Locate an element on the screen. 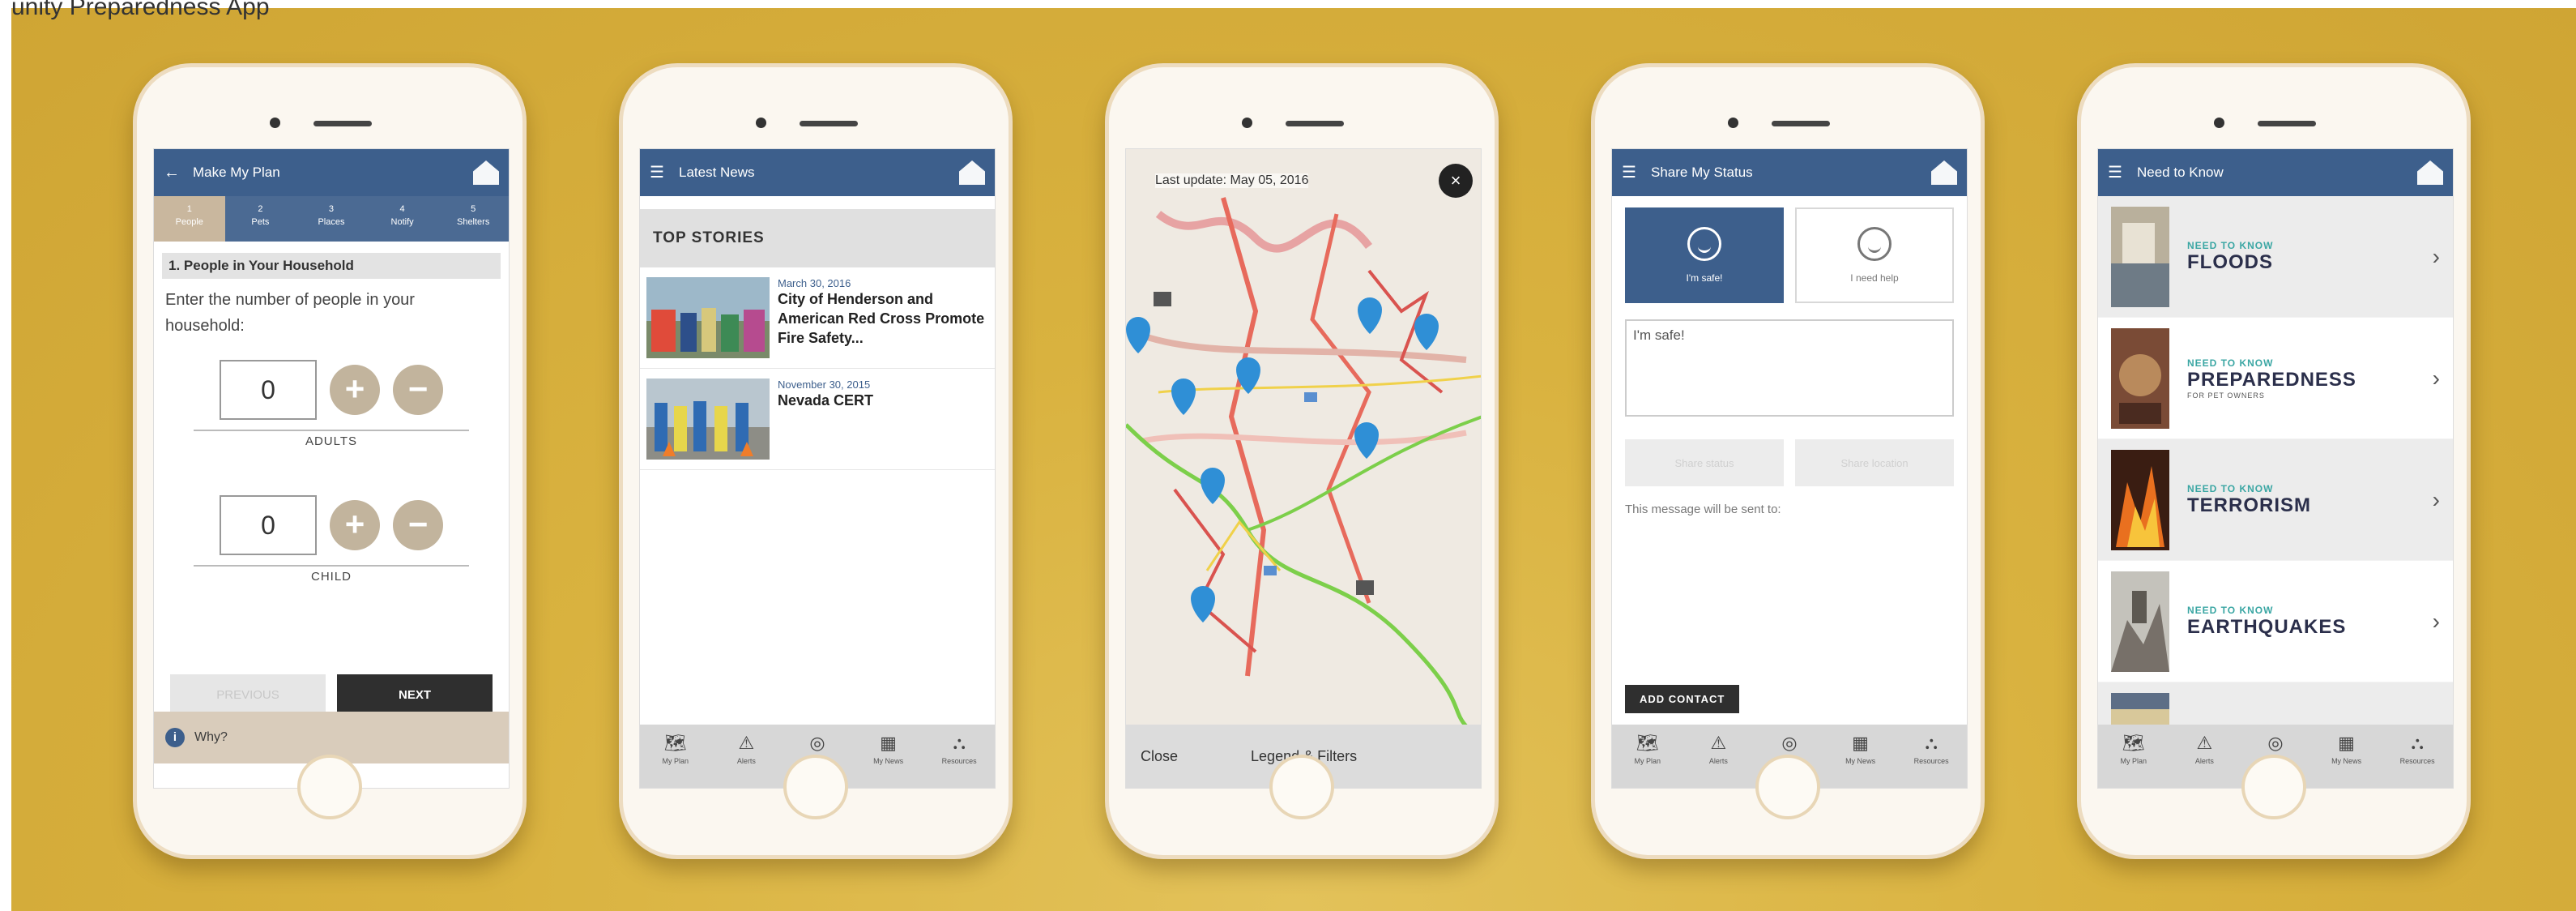  step-number: 2 is located at coordinates (260, 209).